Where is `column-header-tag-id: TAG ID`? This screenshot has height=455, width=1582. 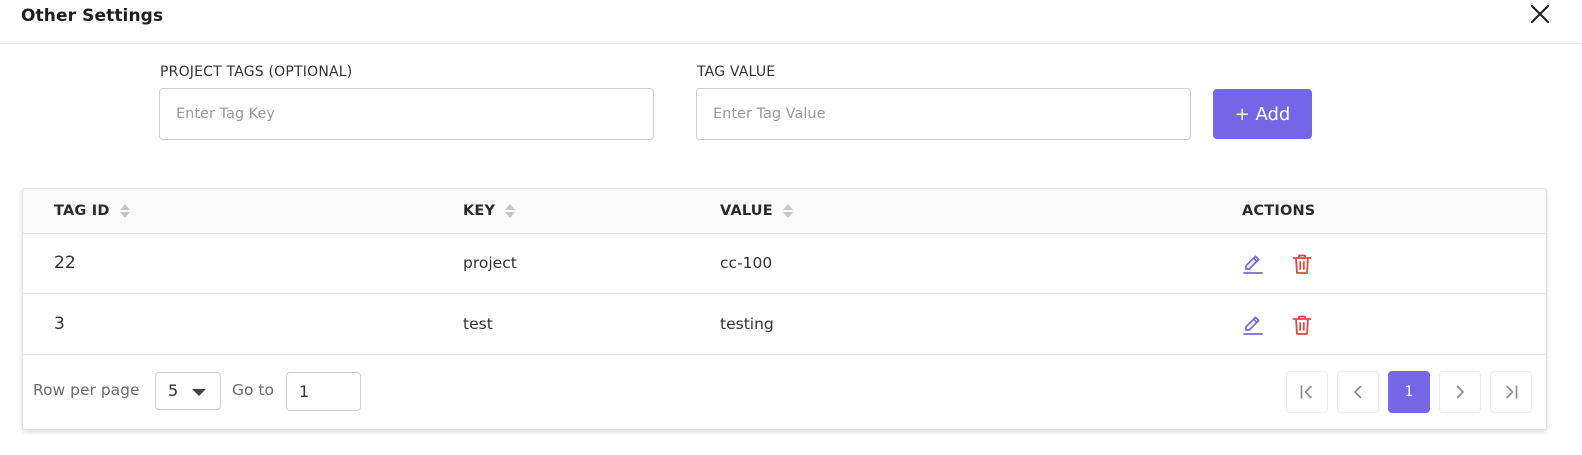 column-header-tag-id: TAG ID is located at coordinates (92, 211).